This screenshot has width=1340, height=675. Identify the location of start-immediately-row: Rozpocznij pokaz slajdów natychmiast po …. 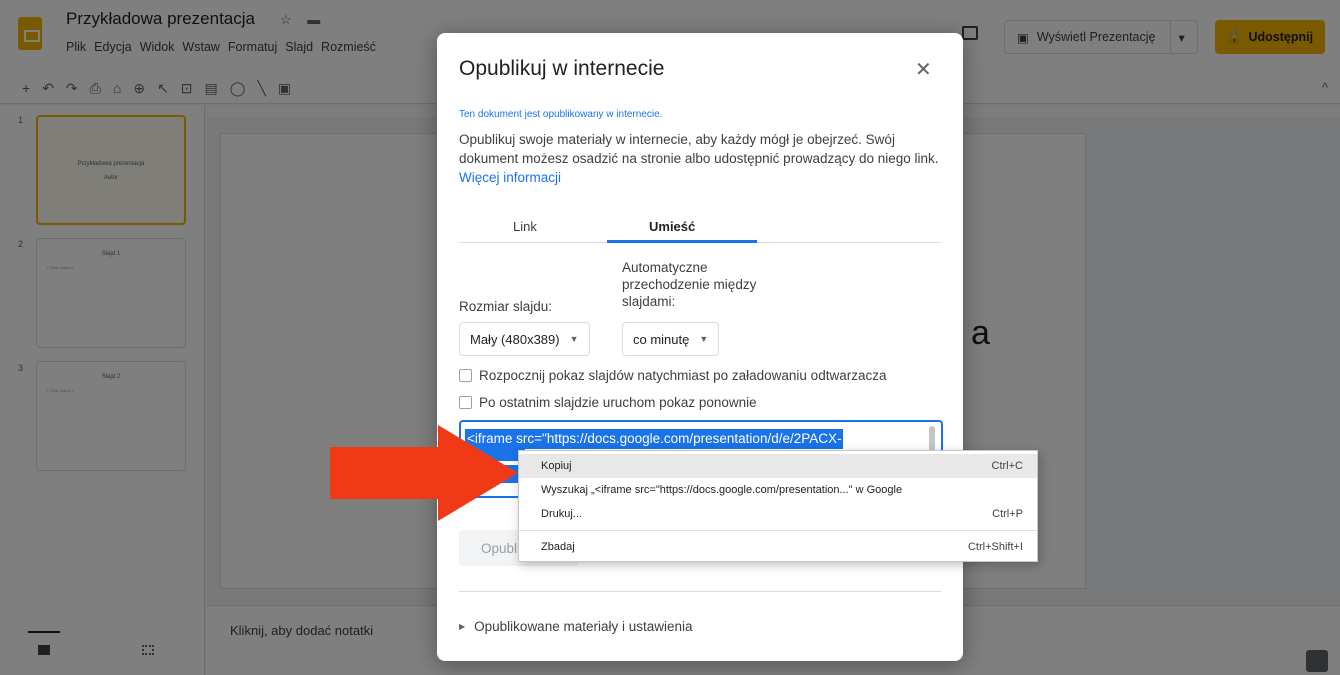
(672, 375).